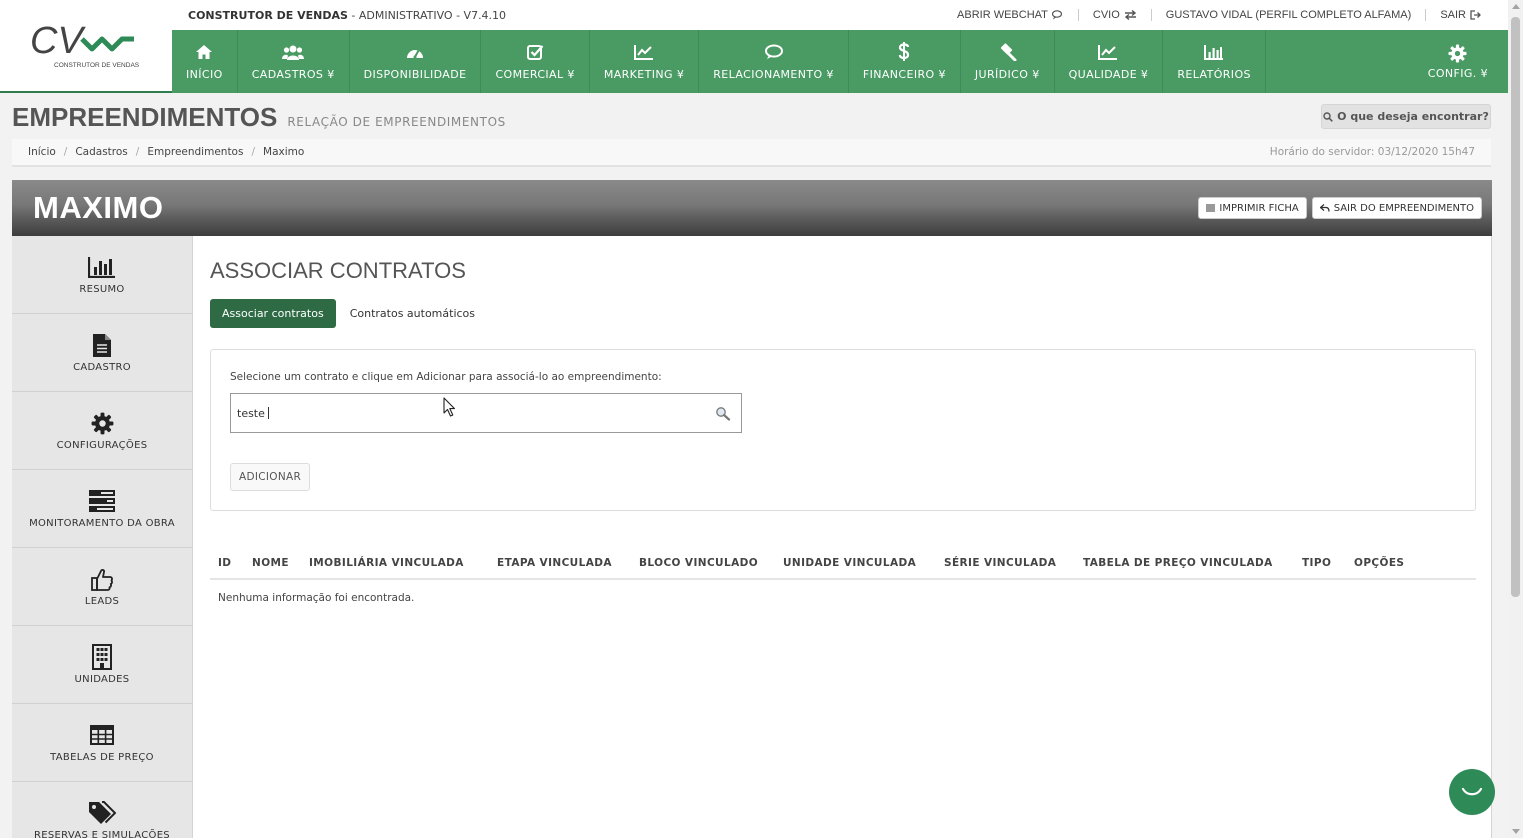  Describe the element at coordinates (1214, 61) in the screenshot. I see `nav-relatorios: RELATÓRIOS` at that location.